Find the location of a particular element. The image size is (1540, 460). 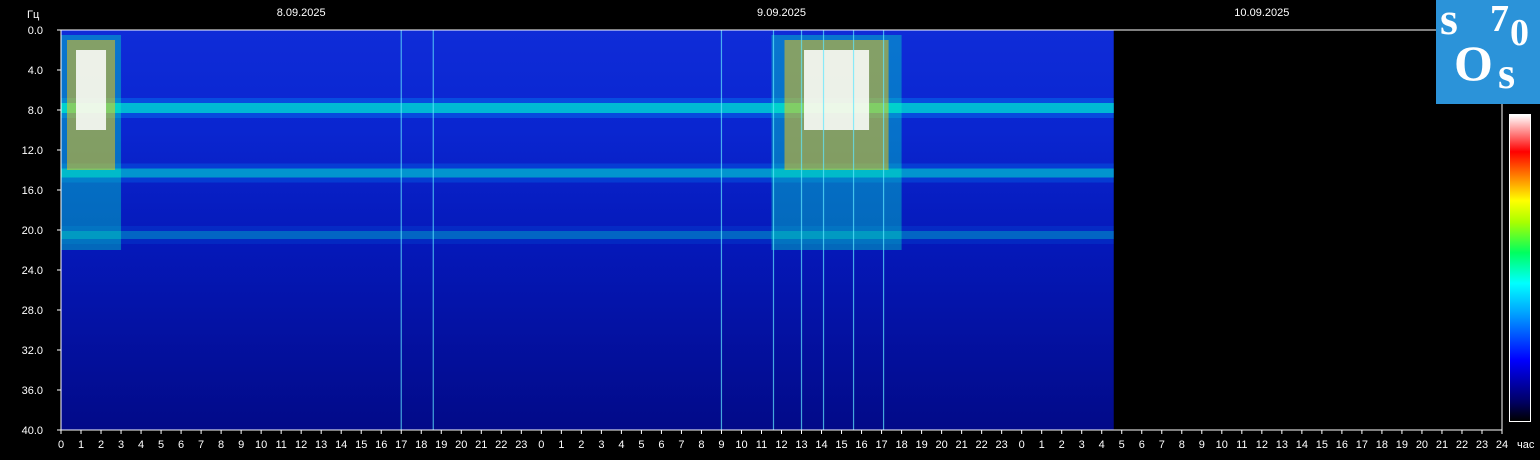

date-label: 10.09.2025 is located at coordinates (1261, 13).